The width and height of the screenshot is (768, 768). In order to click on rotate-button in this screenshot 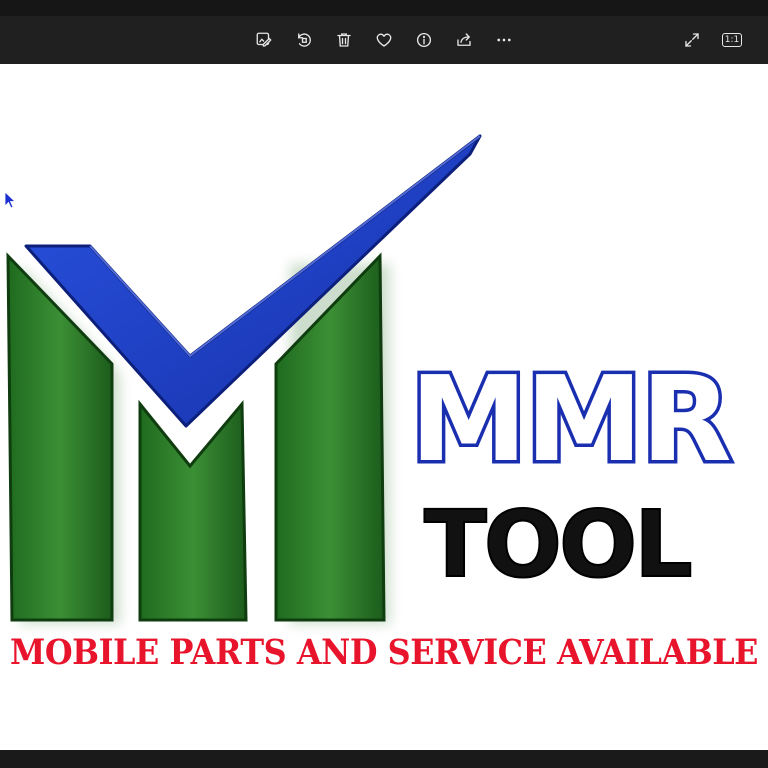, I will do `click(304, 40)`.